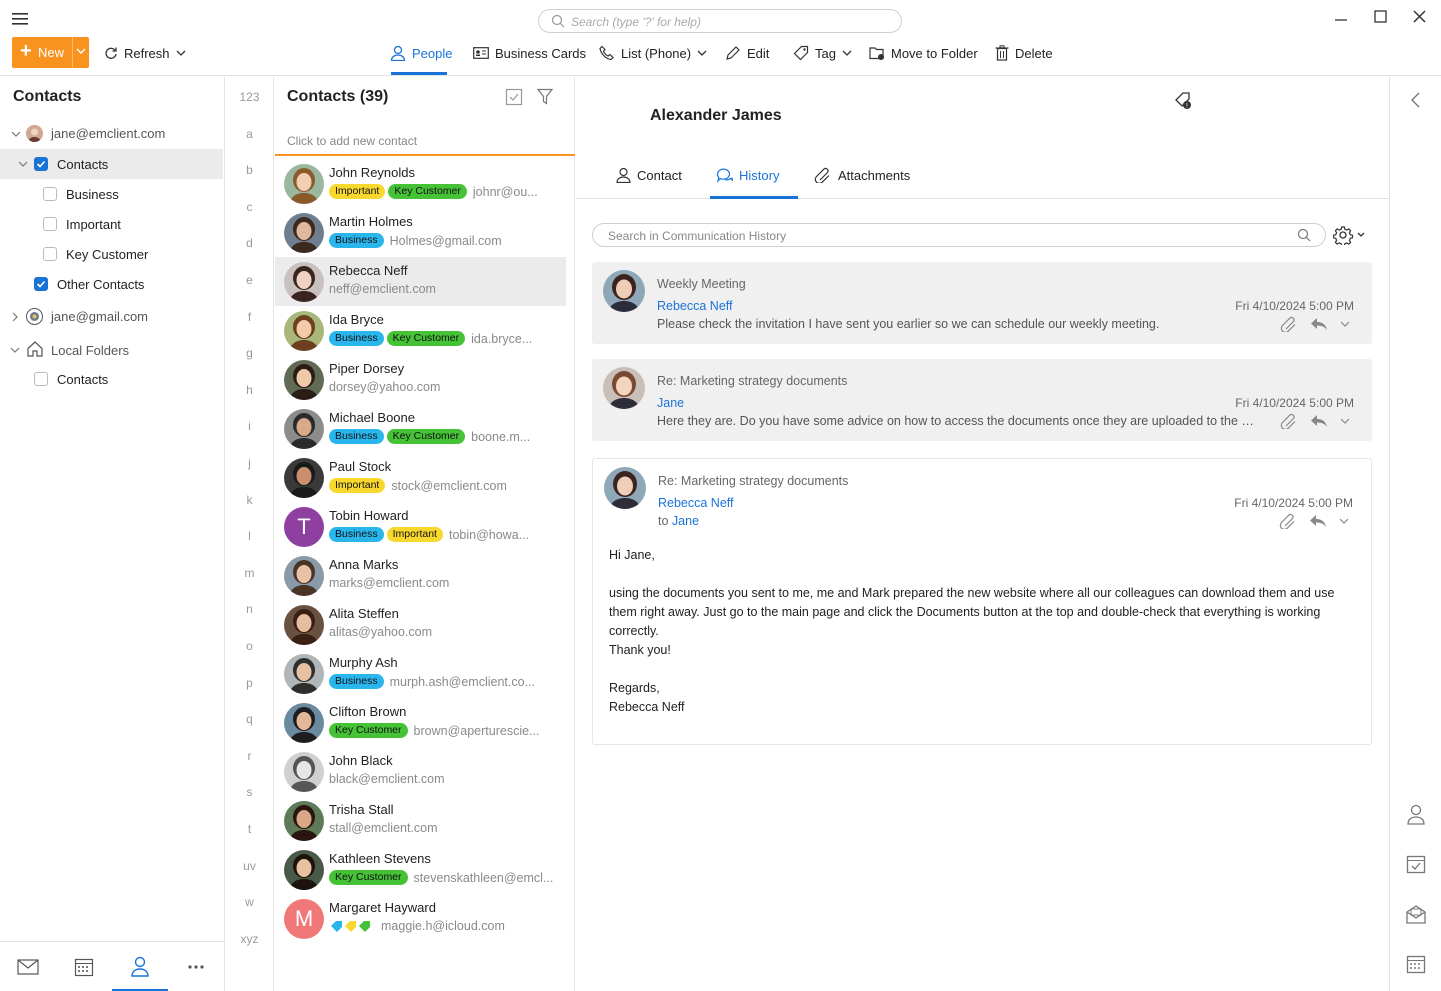 This screenshot has height=991, width=1441. I want to click on agenda-icon, so click(1416, 964).